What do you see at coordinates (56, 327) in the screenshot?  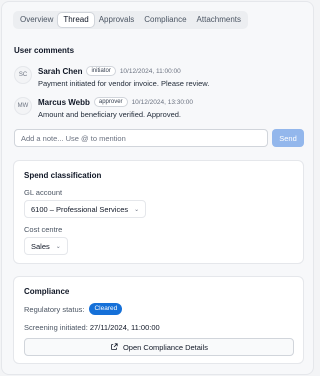 I see `screening-label: Screening initiated:` at bounding box center [56, 327].